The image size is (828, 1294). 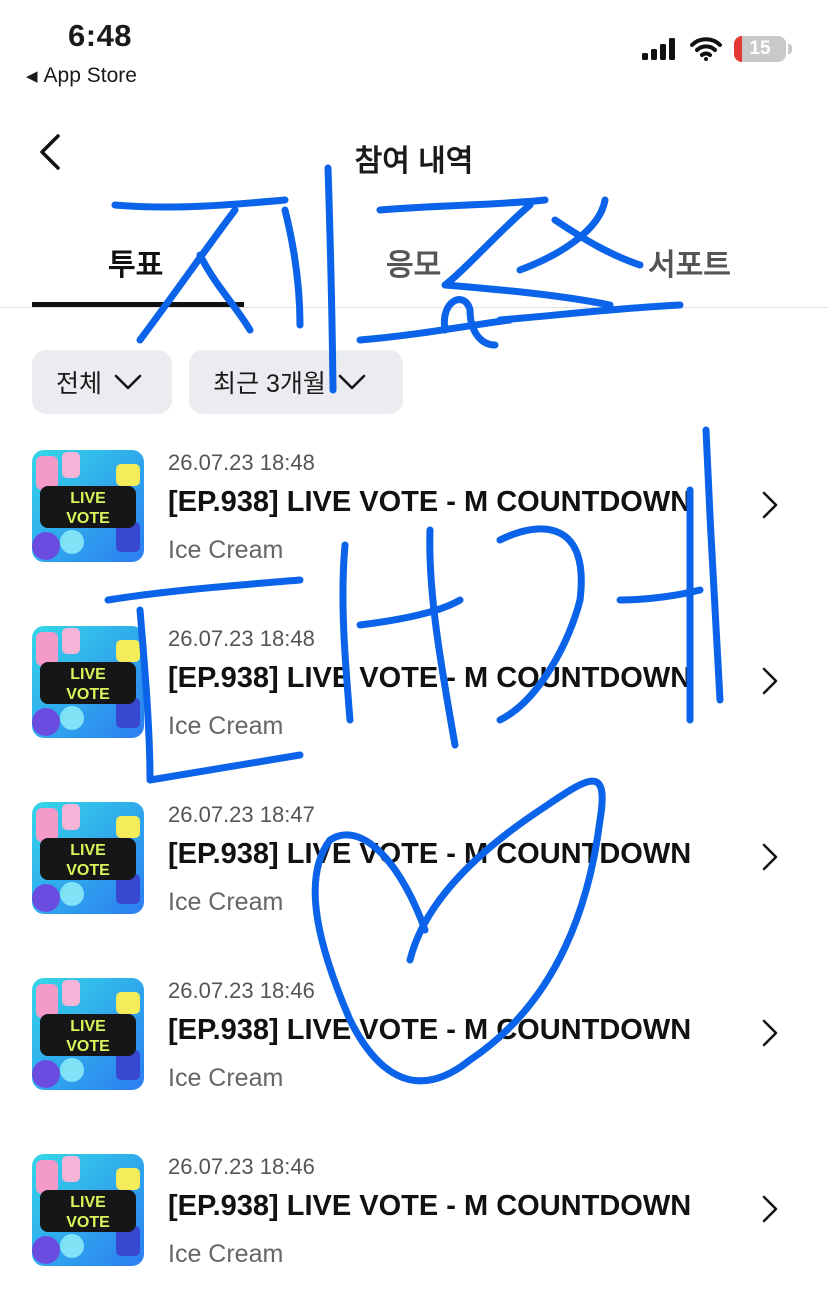 What do you see at coordinates (79, 384) in the screenshot?
I see `category-filter-label: 전체` at bounding box center [79, 384].